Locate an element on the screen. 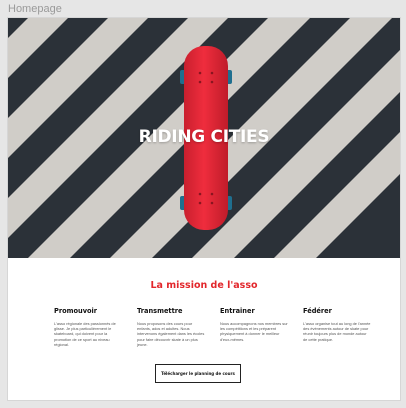  mission-title: La mission de l'asso is located at coordinates (204, 285).